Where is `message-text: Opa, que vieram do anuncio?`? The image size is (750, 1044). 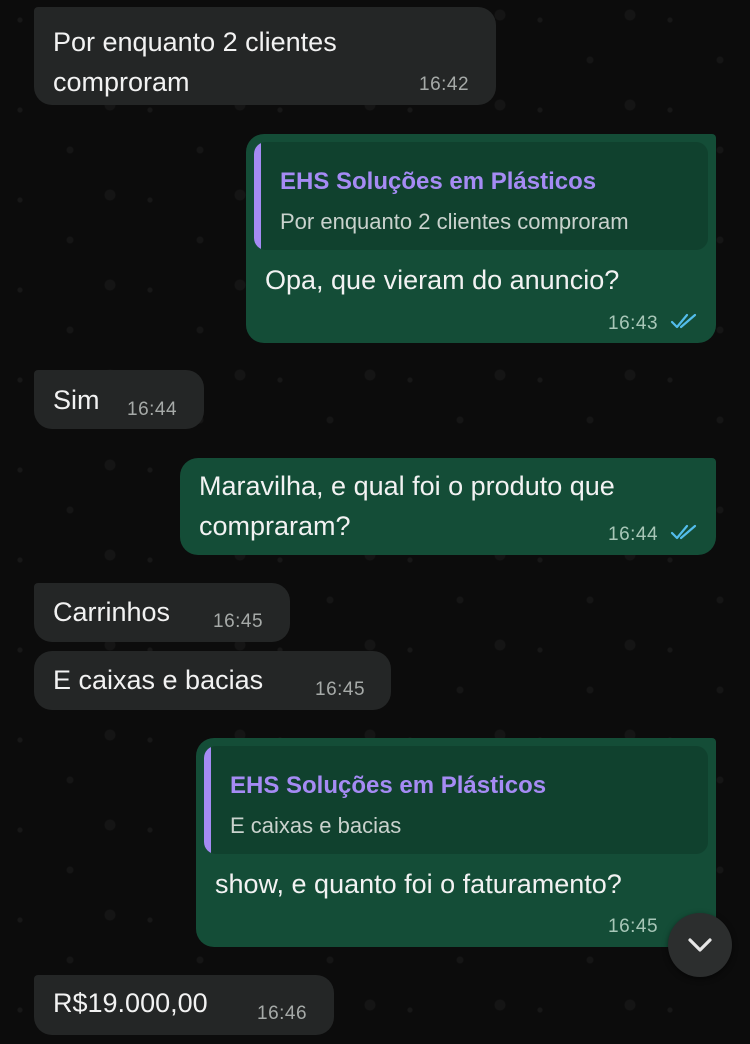 message-text: Opa, que vieram do anuncio? is located at coordinates (442, 280).